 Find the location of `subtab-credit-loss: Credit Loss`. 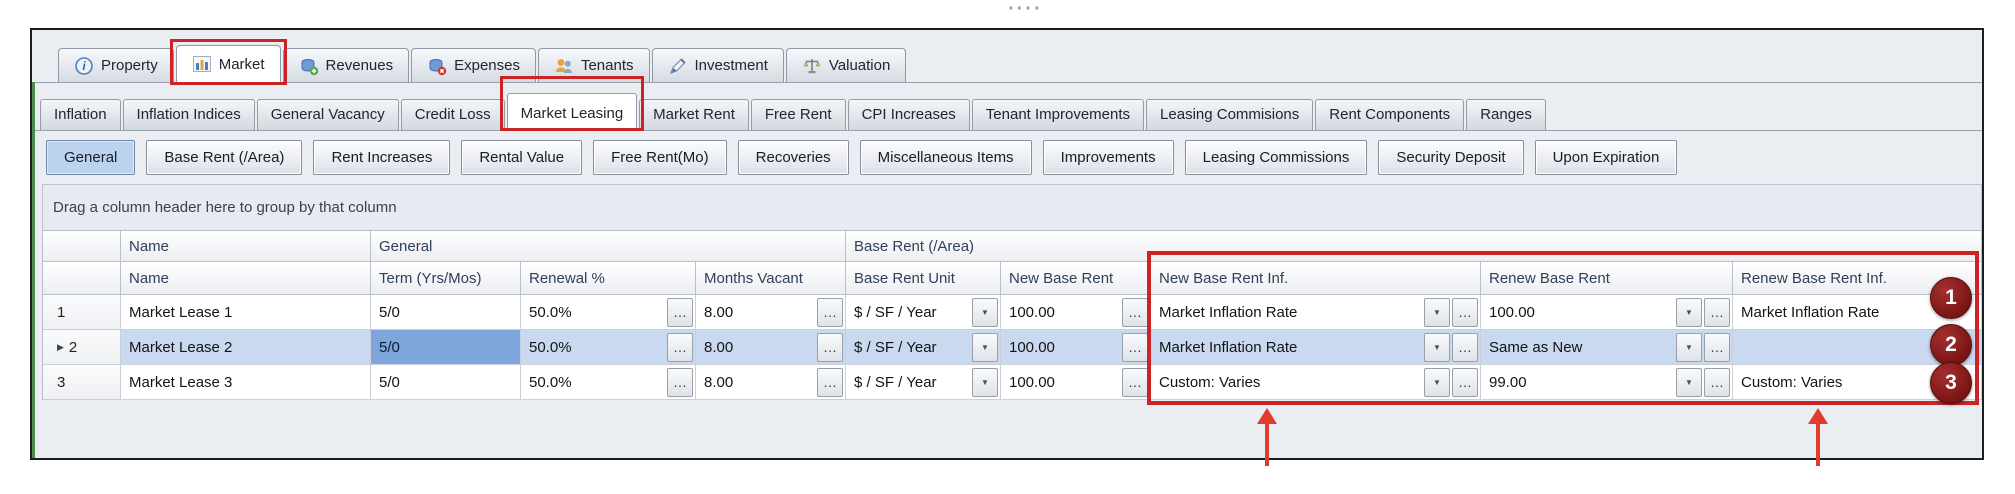

subtab-credit-loss: Credit Loss is located at coordinates (452, 114).